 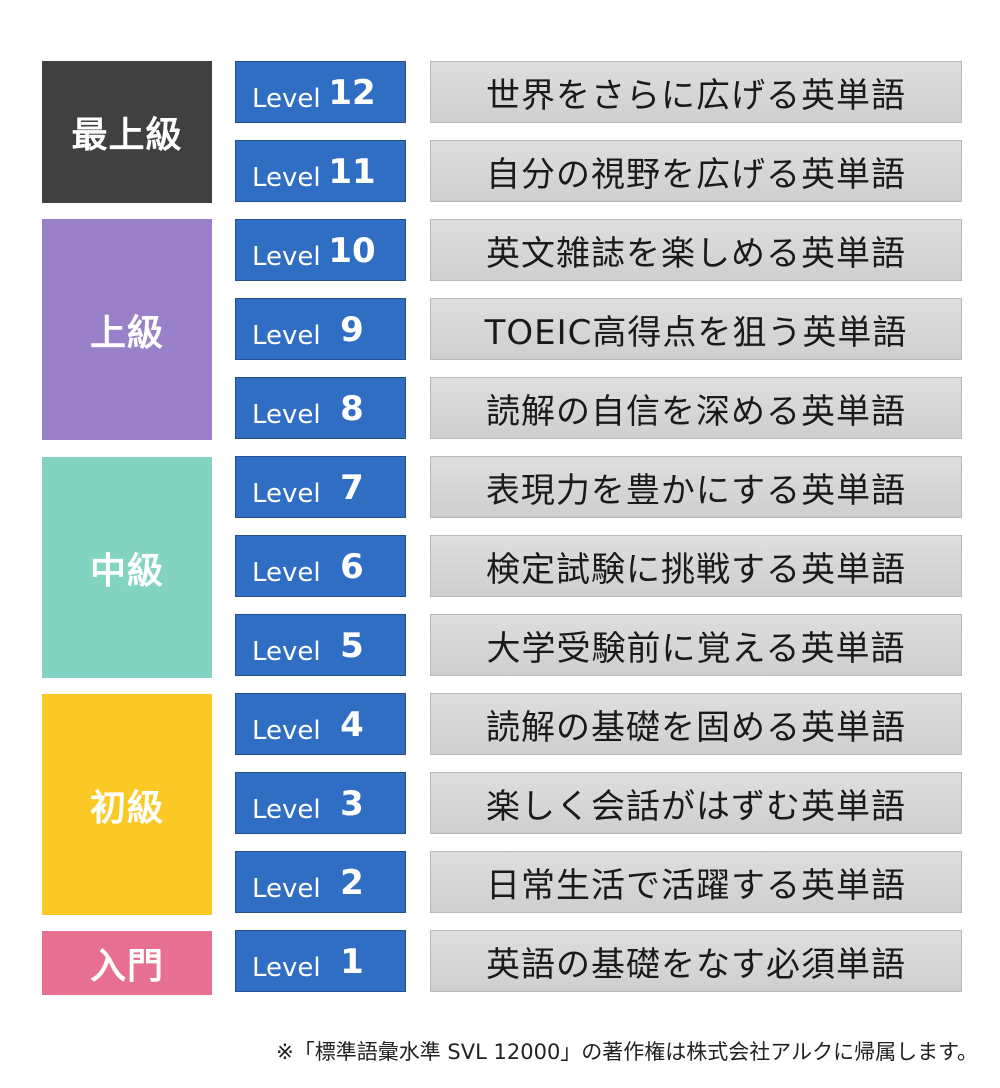 I want to click on group-saijokyu: 最上級, so click(x=127, y=132).